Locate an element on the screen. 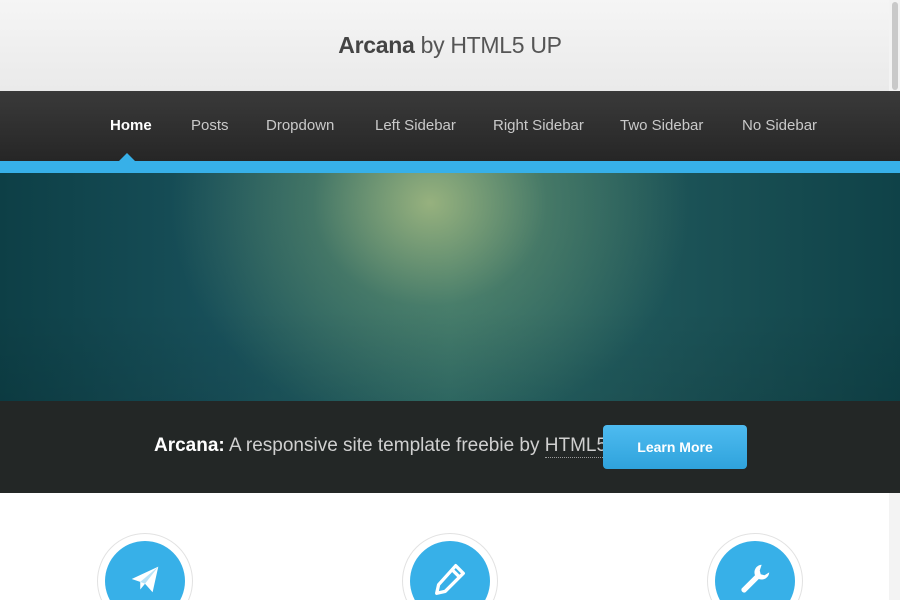  paper-plane-icon is located at coordinates (145, 570).